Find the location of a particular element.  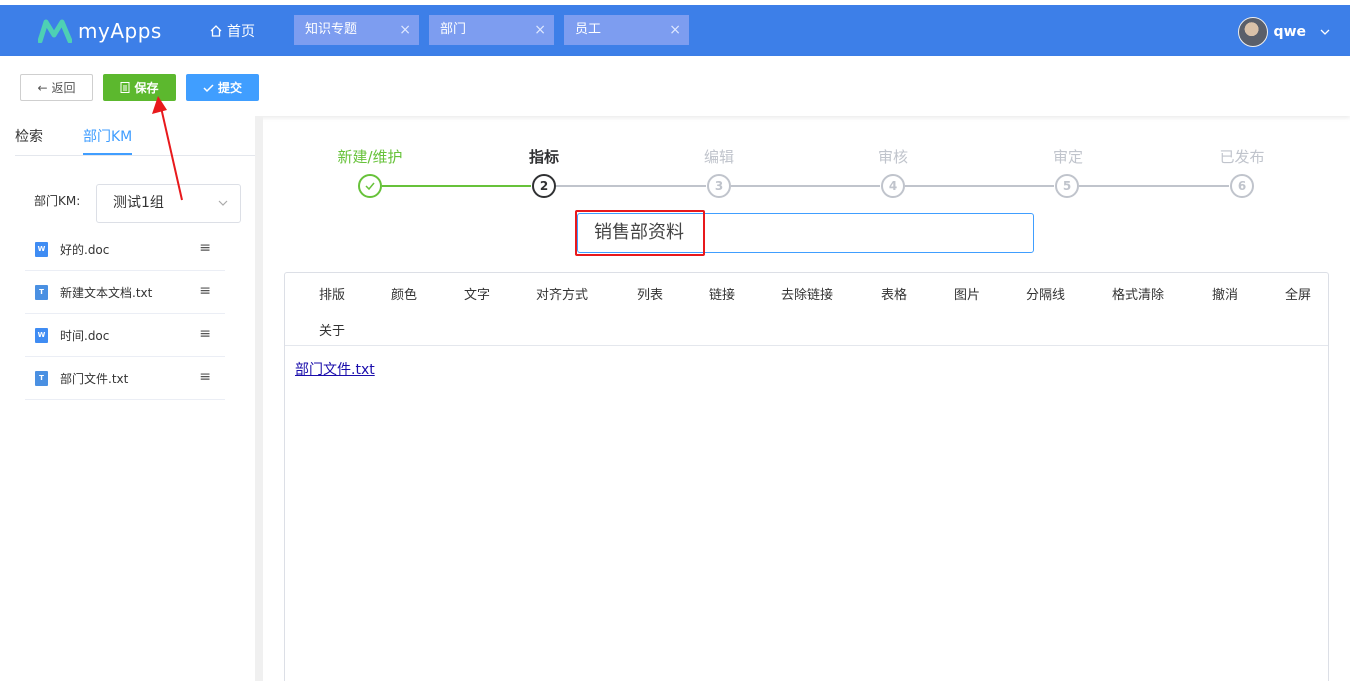

step-4: 审核 is located at coordinates (893, 156).